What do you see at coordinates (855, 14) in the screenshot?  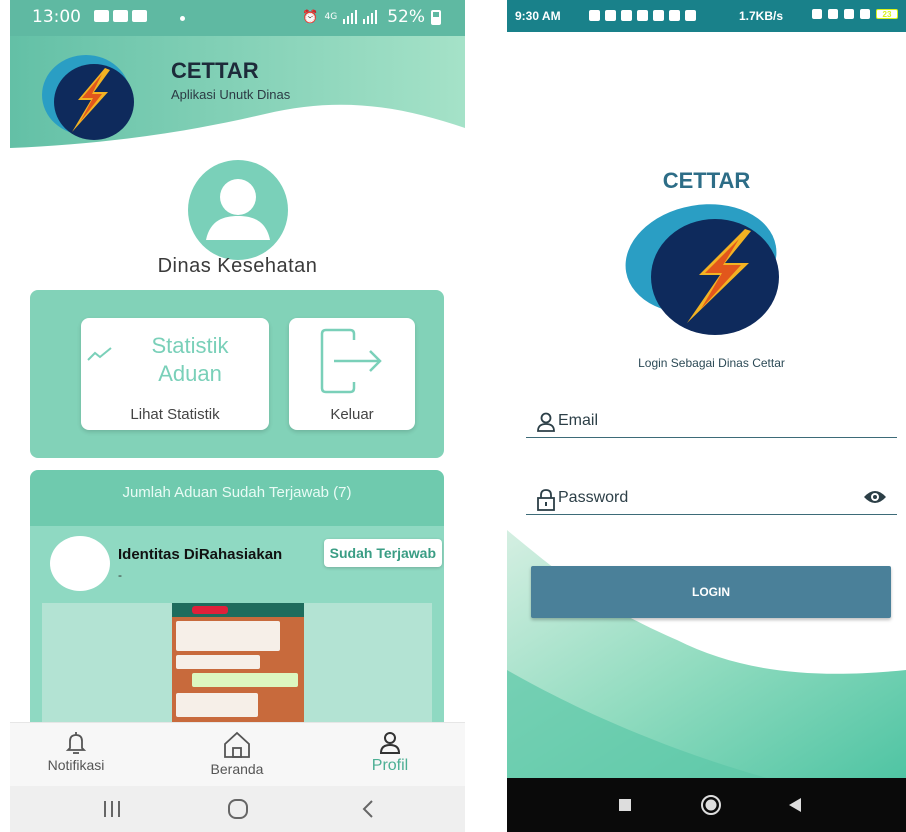 I see `status-right: 23` at bounding box center [855, 14].